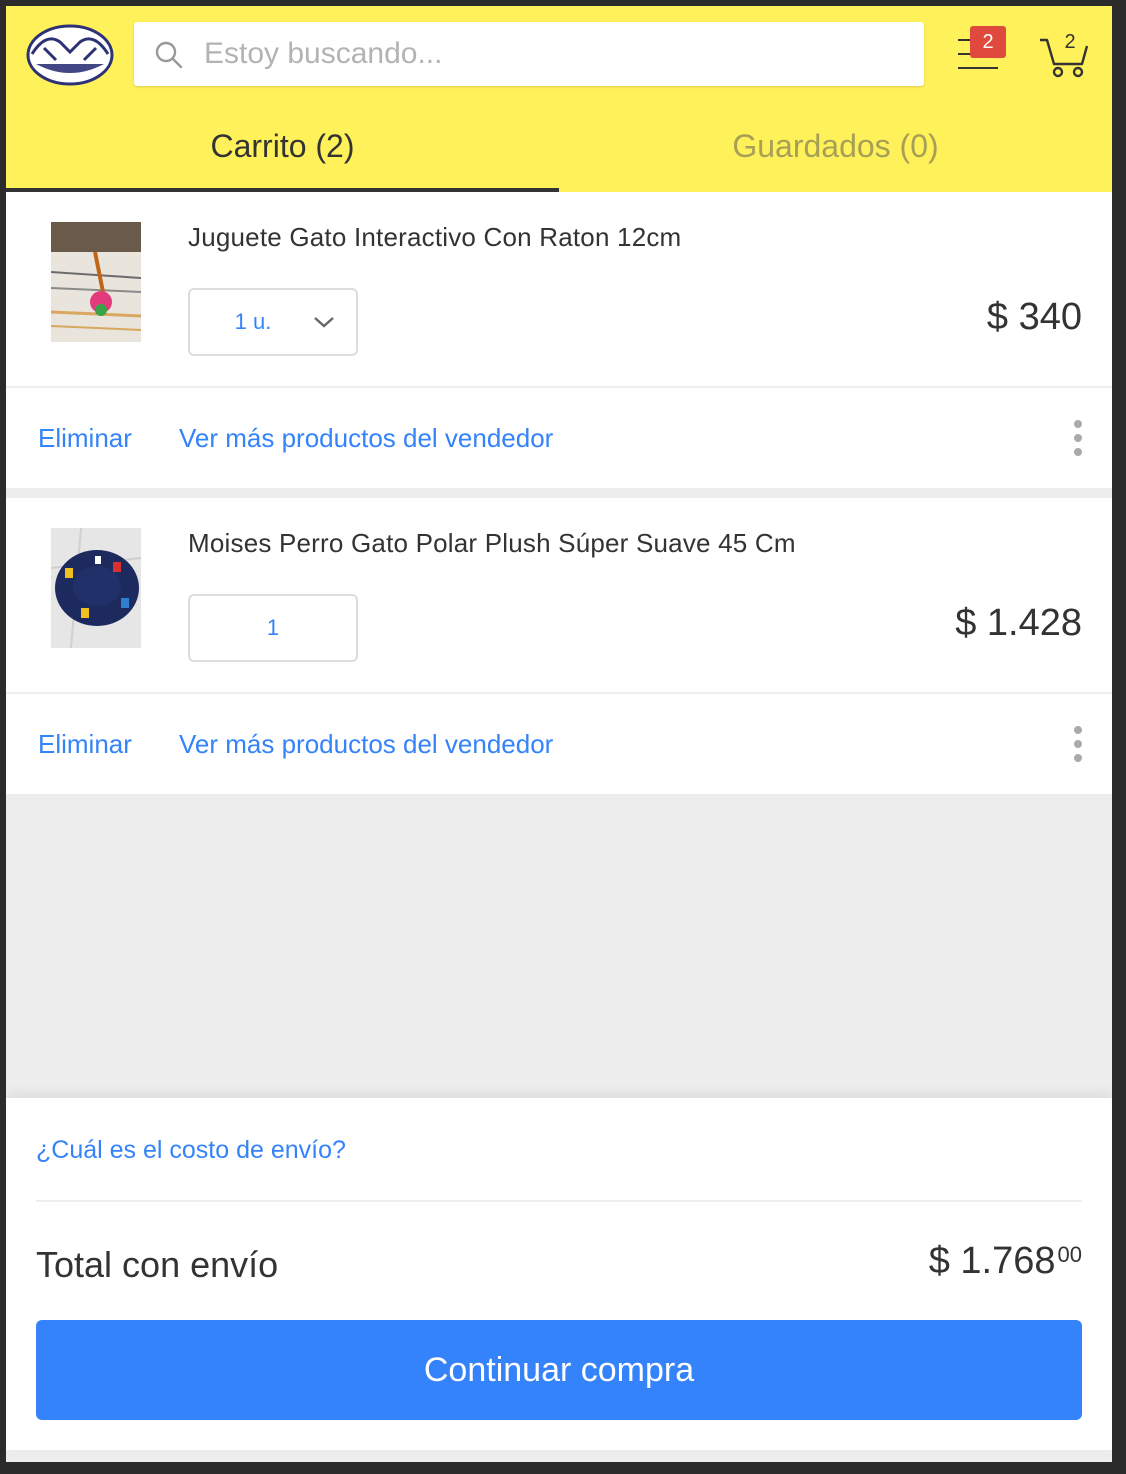 The width and height of the screenshot is (1126, 1474). I want to click on tab-cart: Carrito (2), so click(282, 155).